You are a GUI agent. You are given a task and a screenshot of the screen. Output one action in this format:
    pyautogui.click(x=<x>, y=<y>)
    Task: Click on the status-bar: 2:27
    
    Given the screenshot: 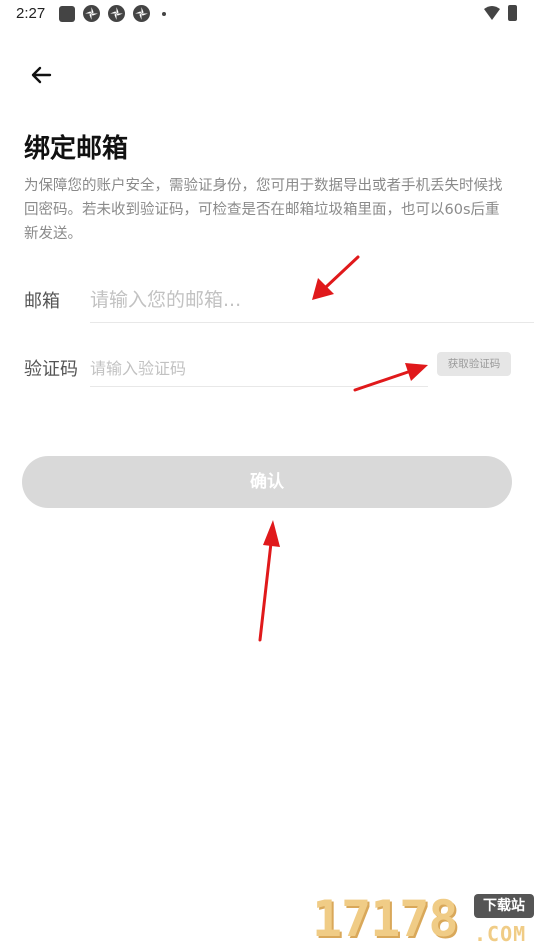 What is the action you would take?
    pyautogui.click(x=267, y=14)
    